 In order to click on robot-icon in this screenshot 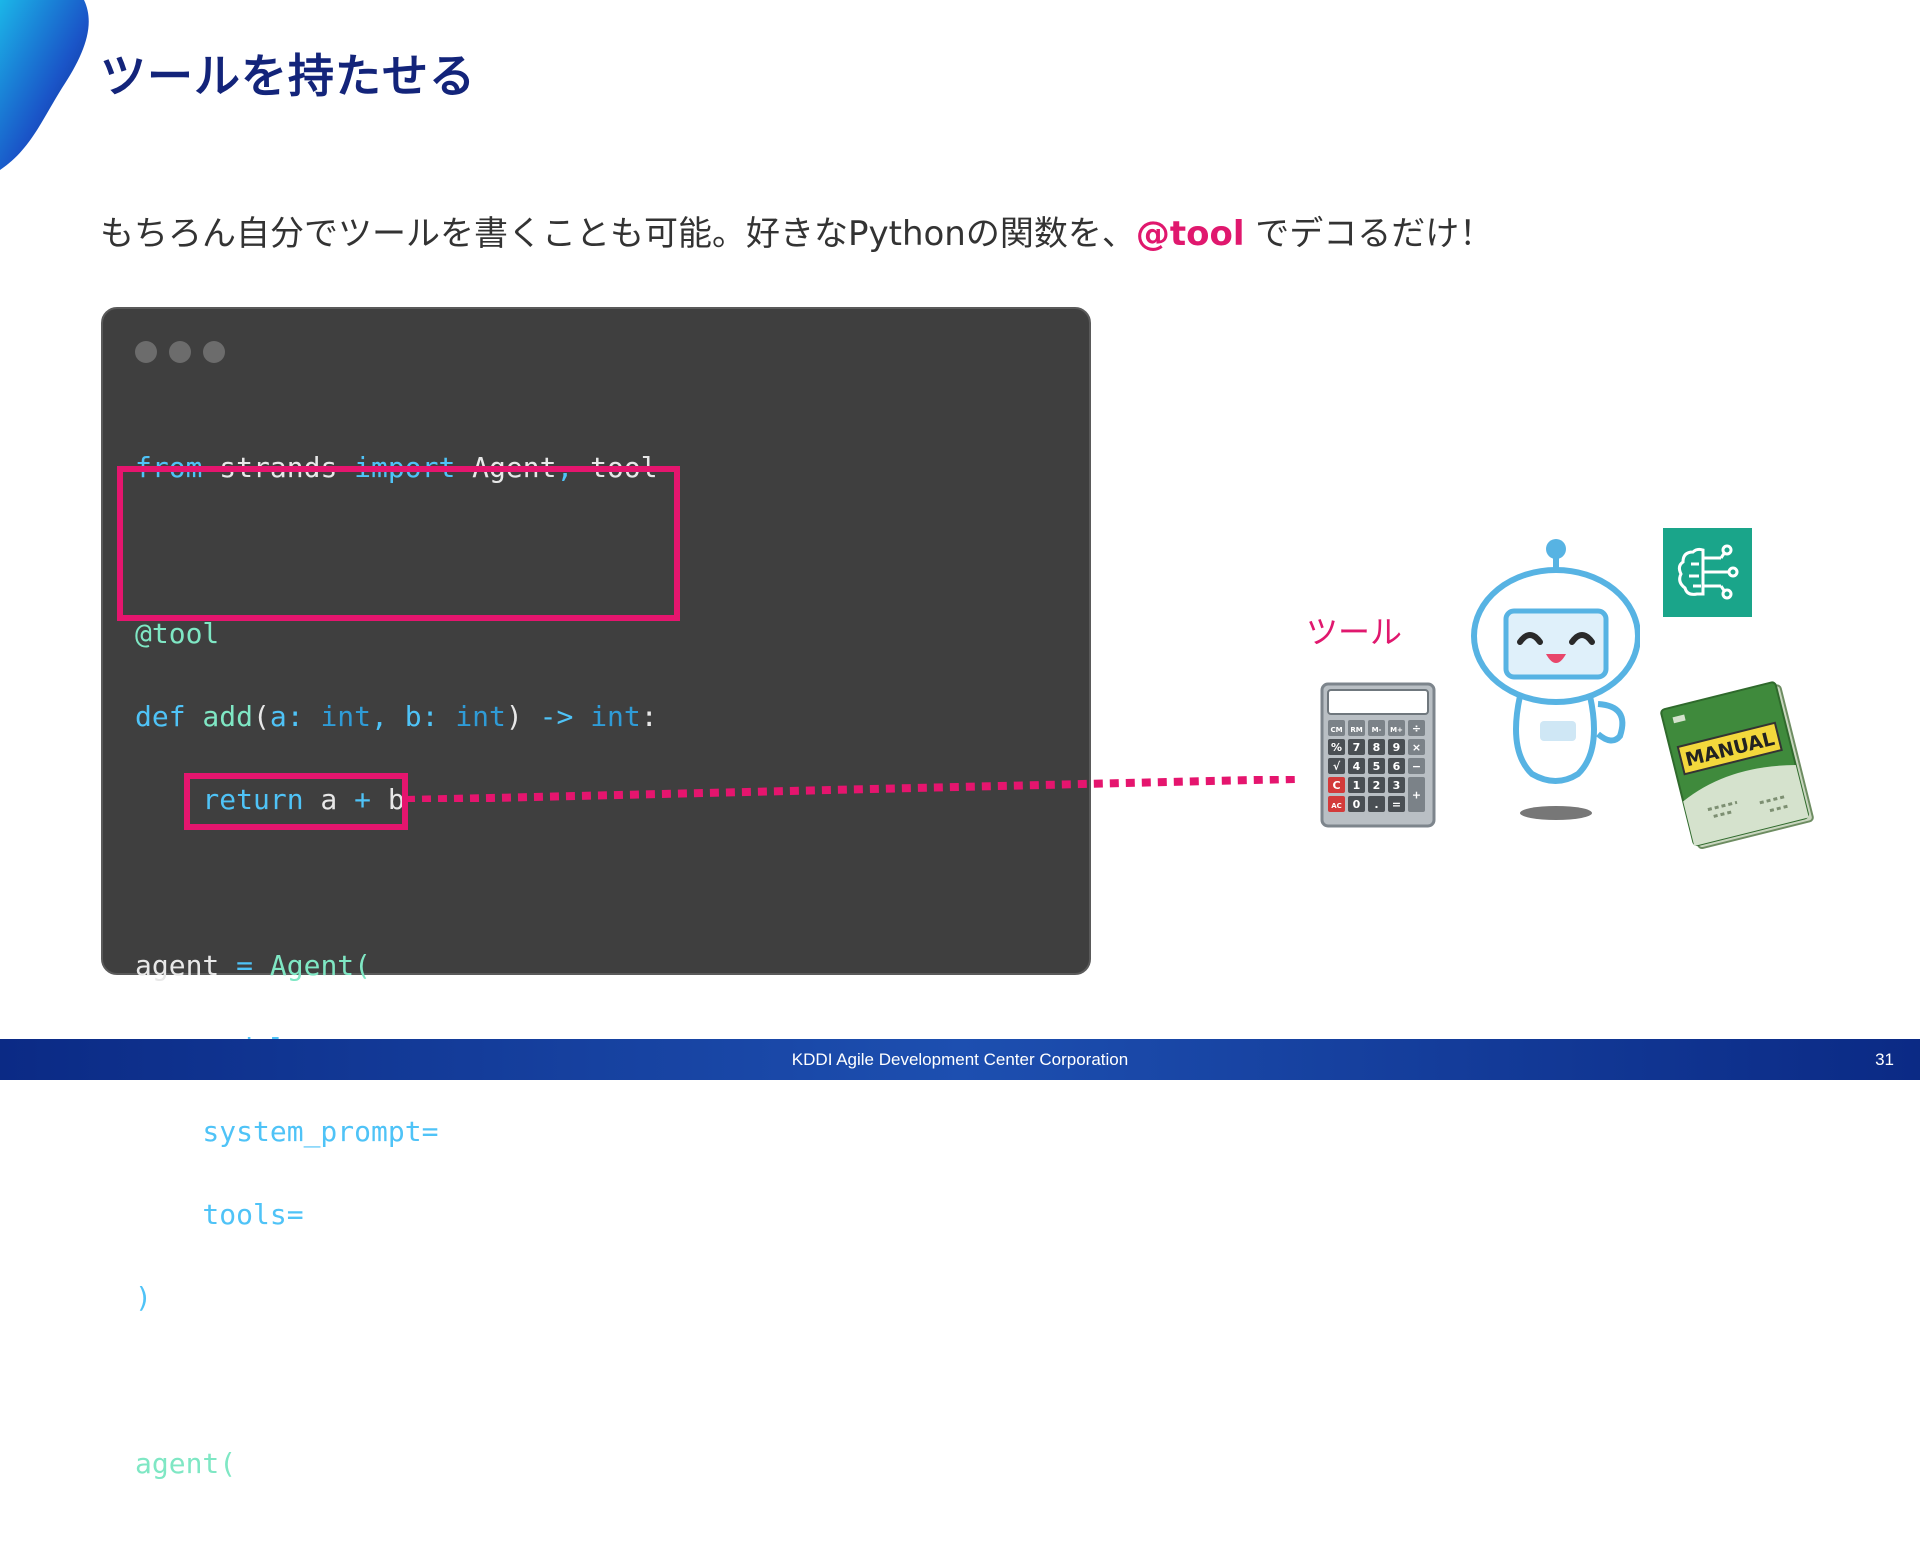, I will do `click(1555, 679)`.